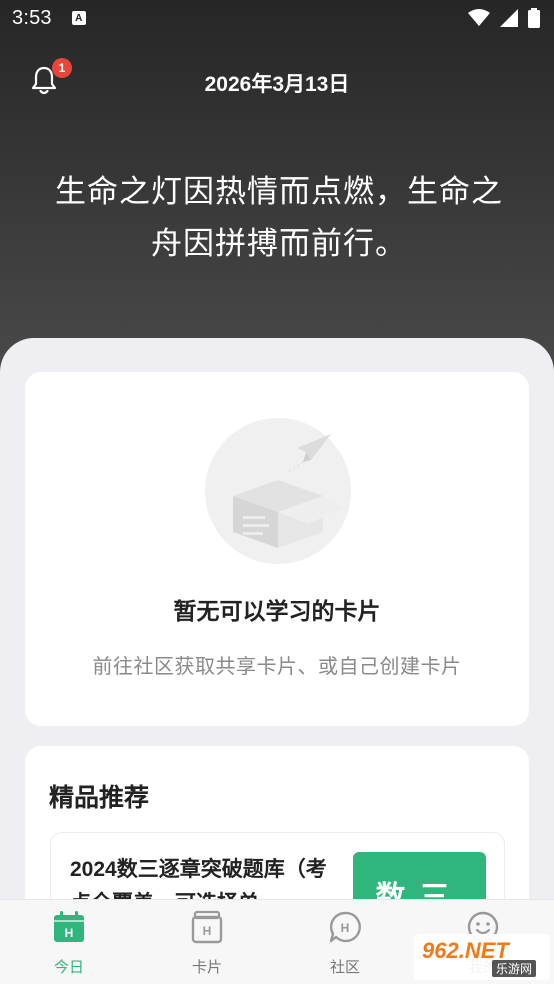 This screenshot has height=984, width=554. I want to click on tab-cards: H 卡片, so click(207, 942).